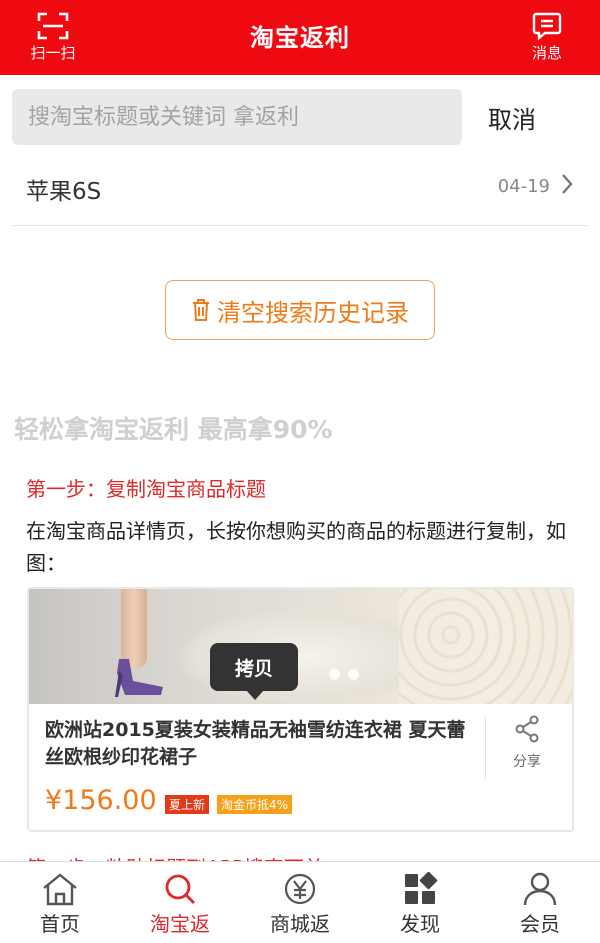 This screenshot has height=943, width=600. What do you see at coordinates (255, 743) in the screenshot?
I see `product-title: 欧洲站2015夏装女装精品无袖雪纺连衣裙 夏天蕾丝欧根纱印花裙子` at bounding box center [255, 743].